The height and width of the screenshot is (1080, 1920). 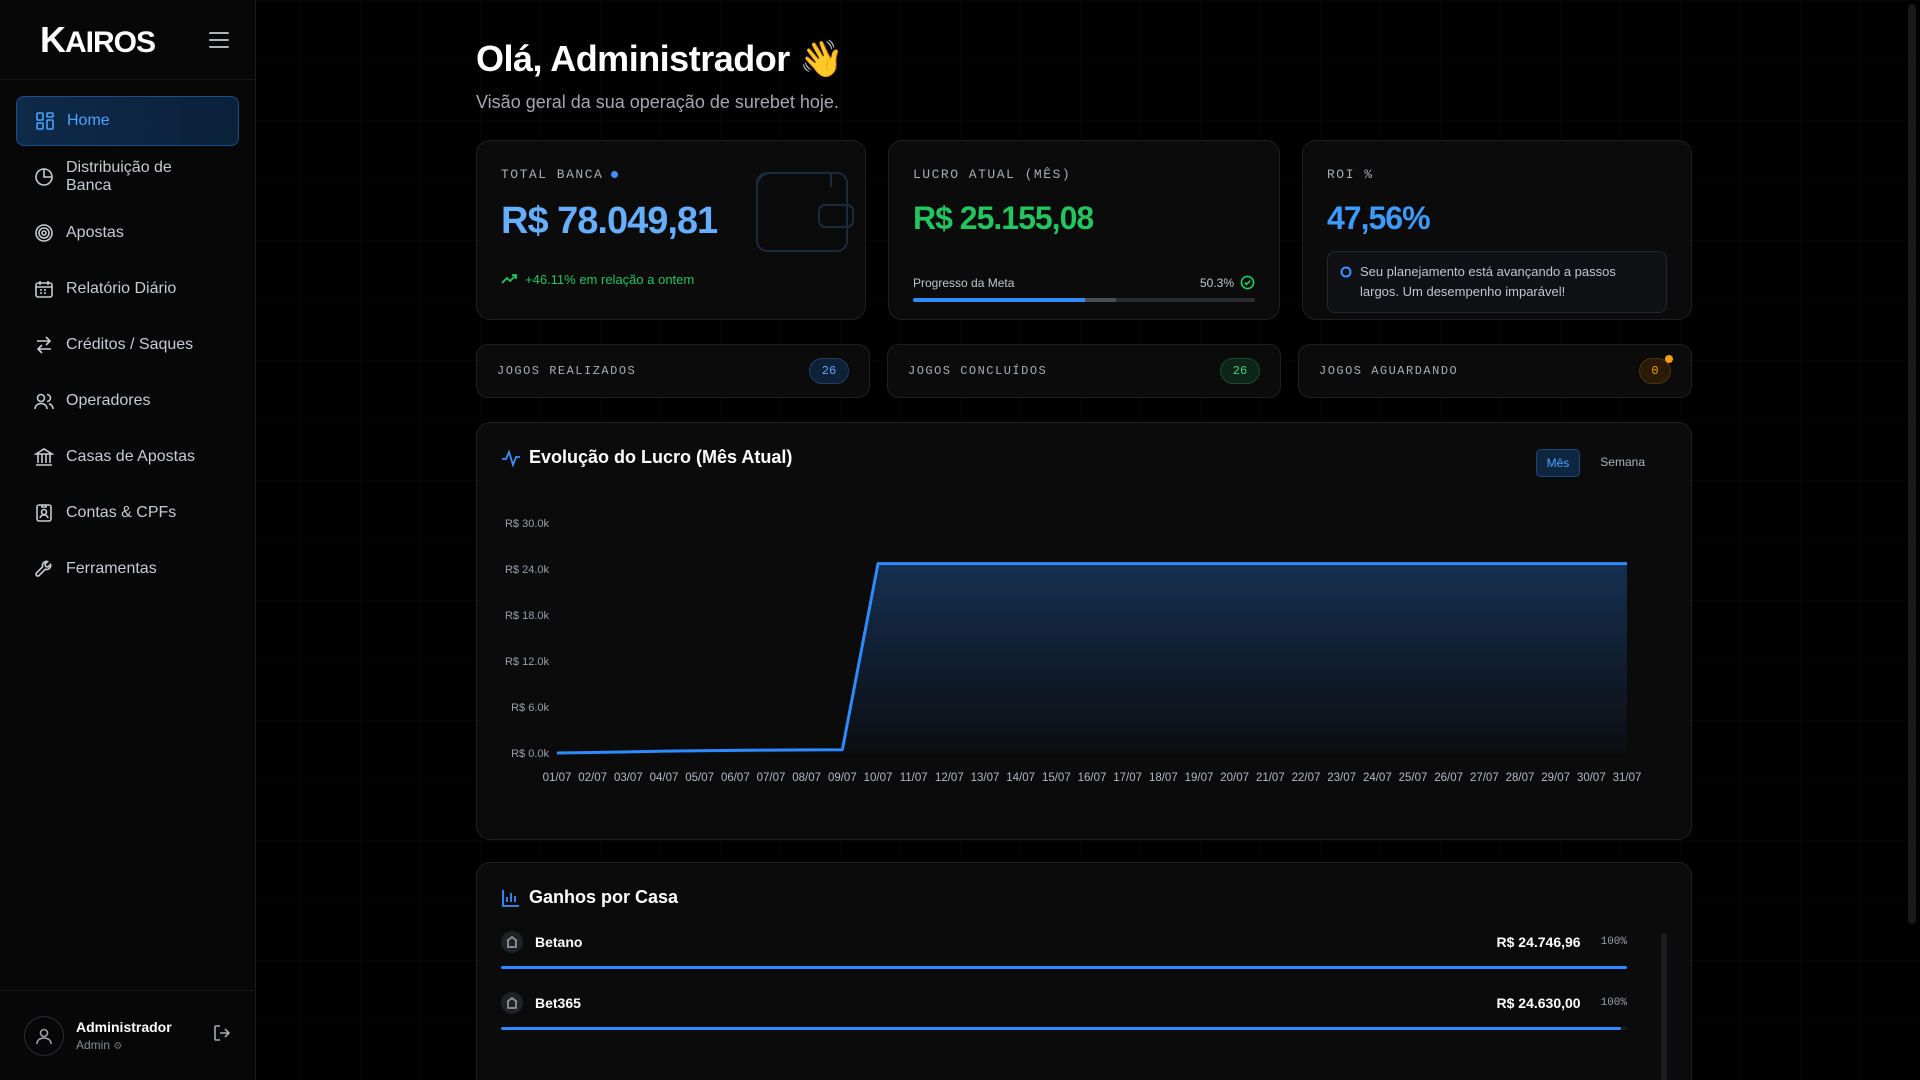 What do you see at coordinates (219, 39) in the screenshot?
I see `menu-toggle-icon` at bounding box center [219, 39].